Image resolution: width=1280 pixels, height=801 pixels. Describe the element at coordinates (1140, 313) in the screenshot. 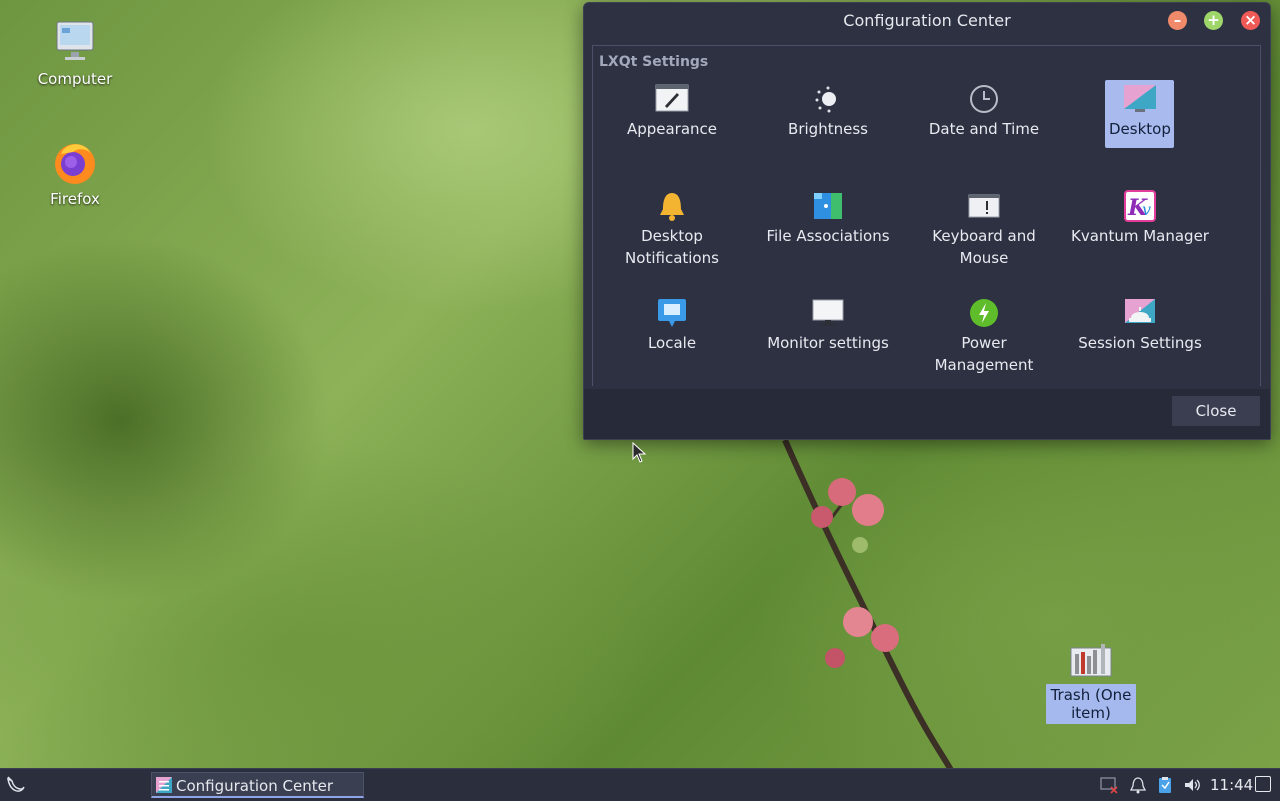

I see `session-icon` at that location.